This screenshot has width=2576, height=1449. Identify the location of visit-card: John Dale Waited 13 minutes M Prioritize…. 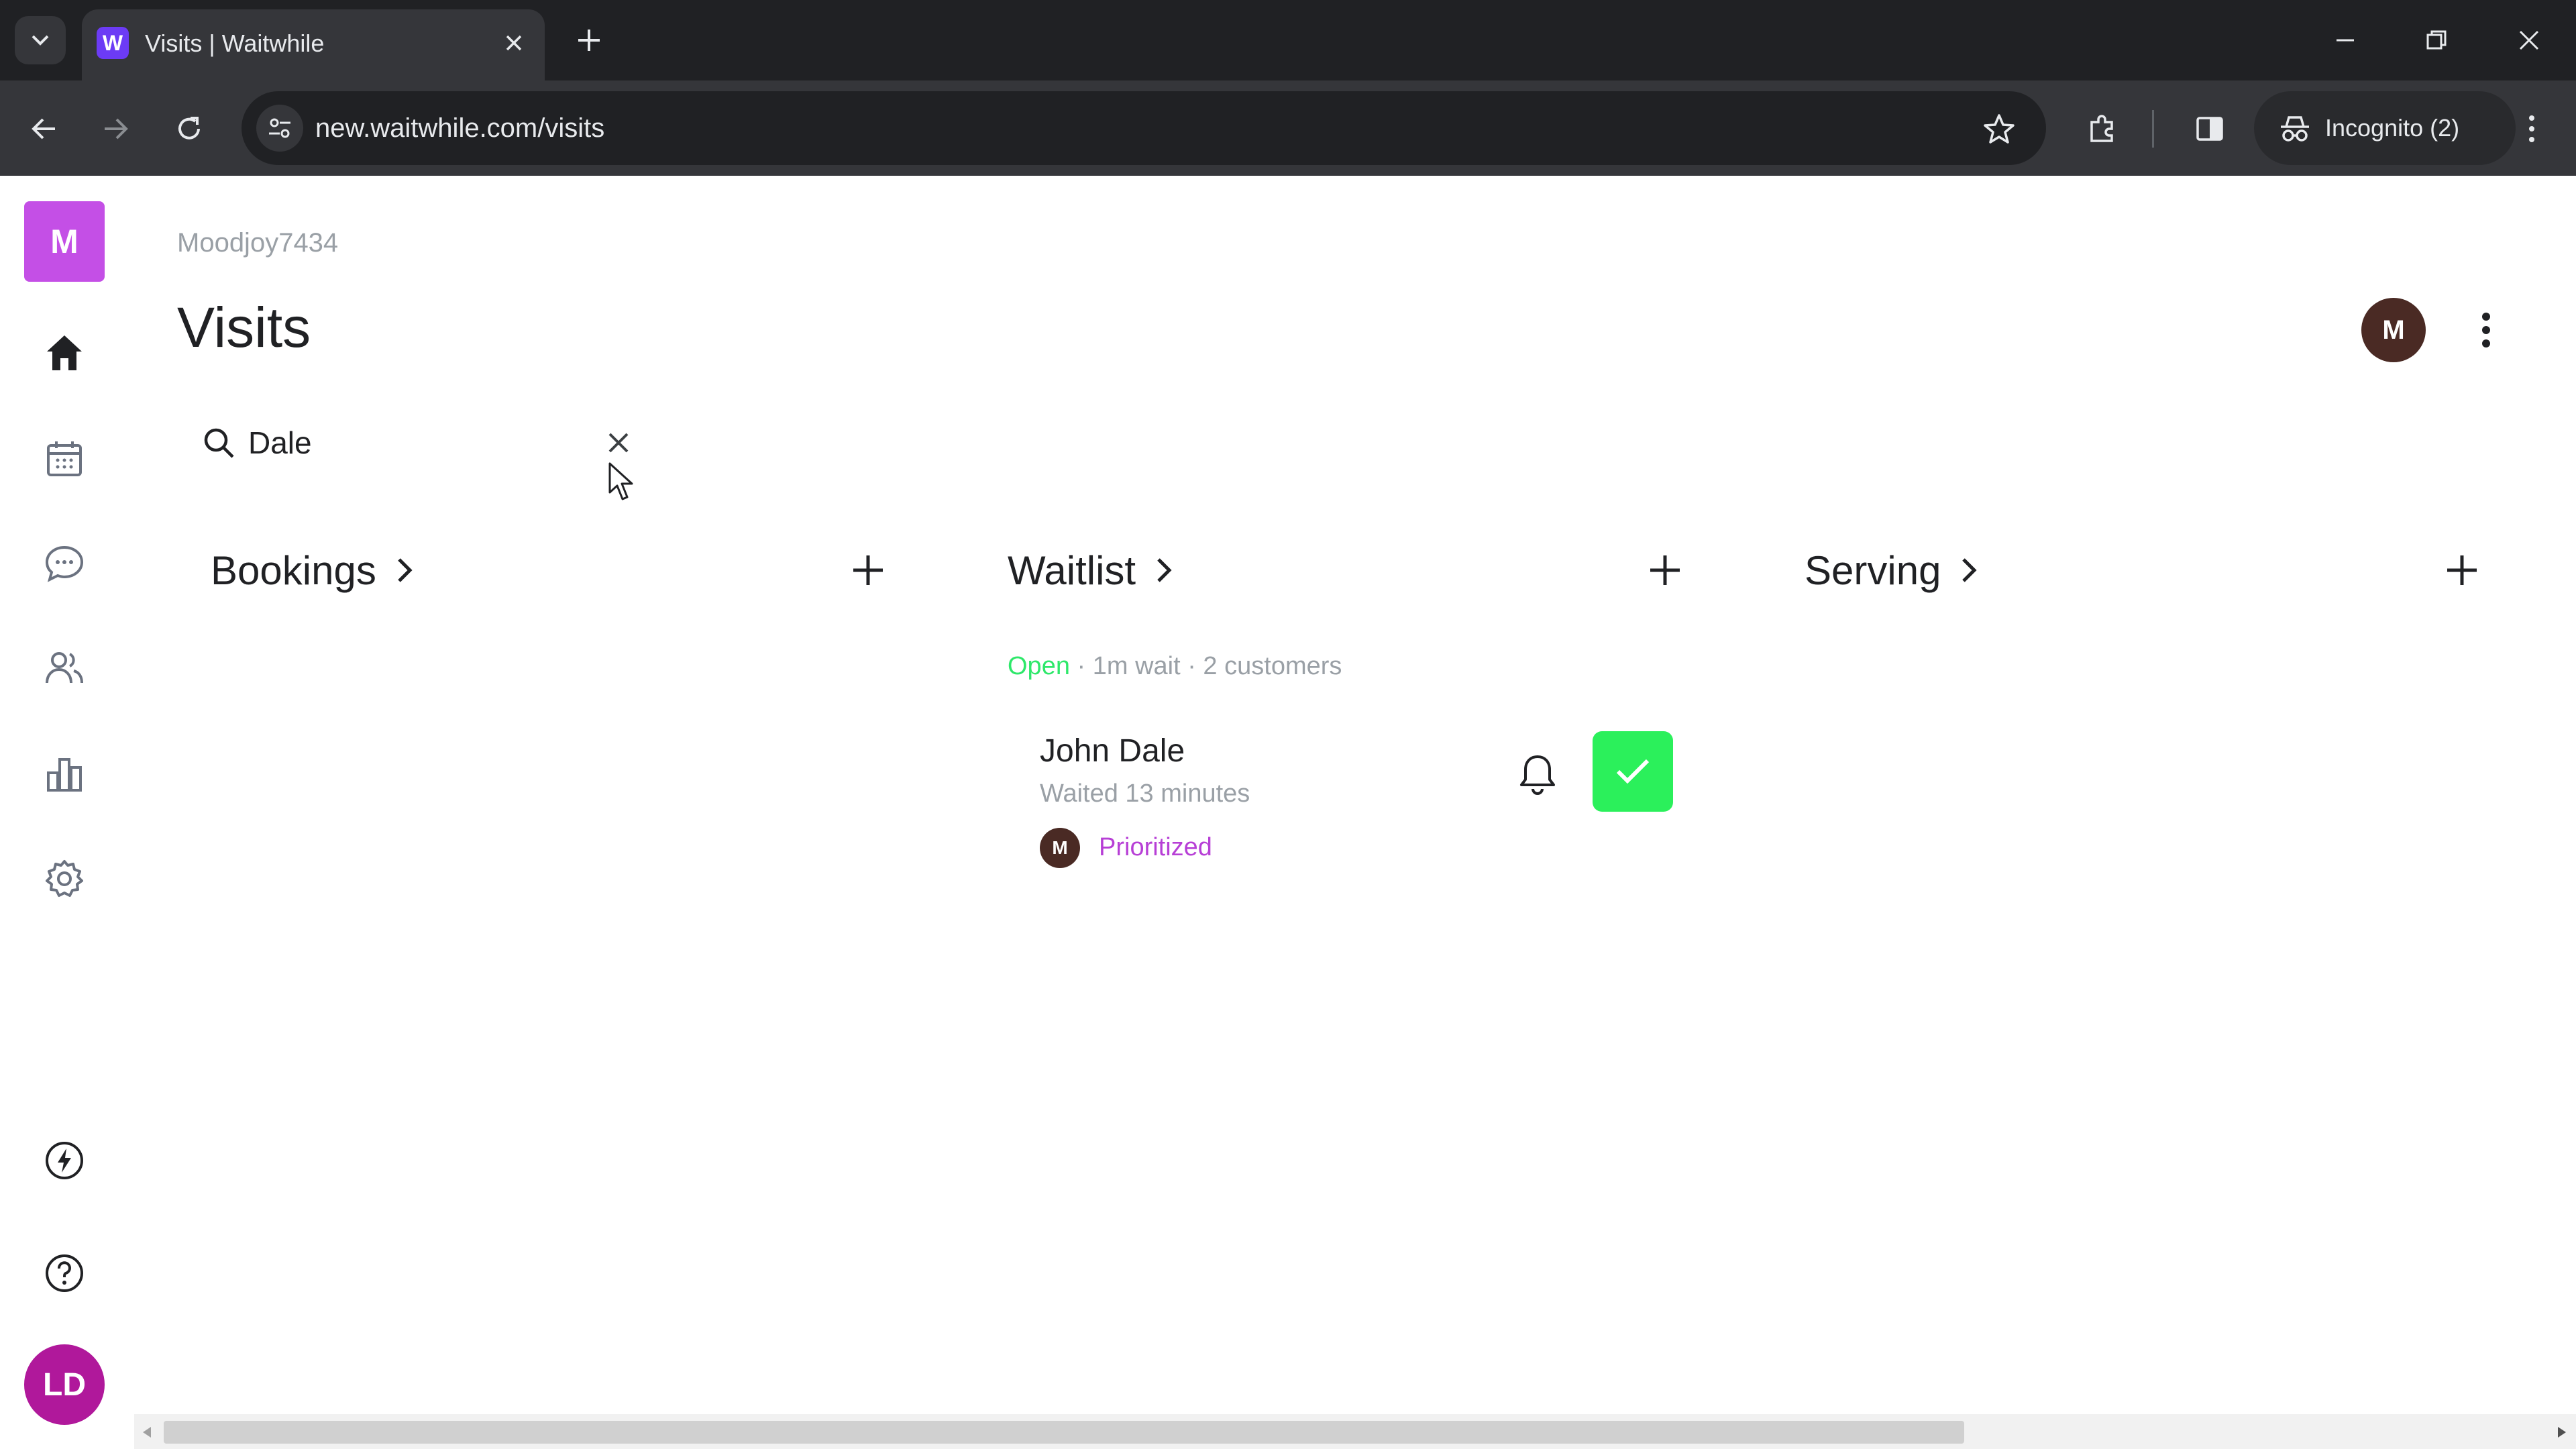
(1355, 801).